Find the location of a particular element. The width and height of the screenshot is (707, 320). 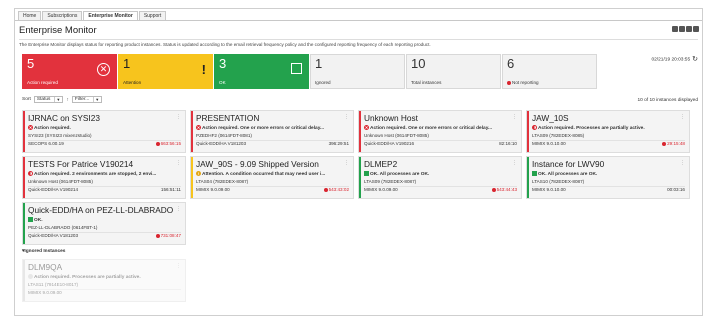

elapsed-time: 00:03:16 is located at coordinates (676, 189).